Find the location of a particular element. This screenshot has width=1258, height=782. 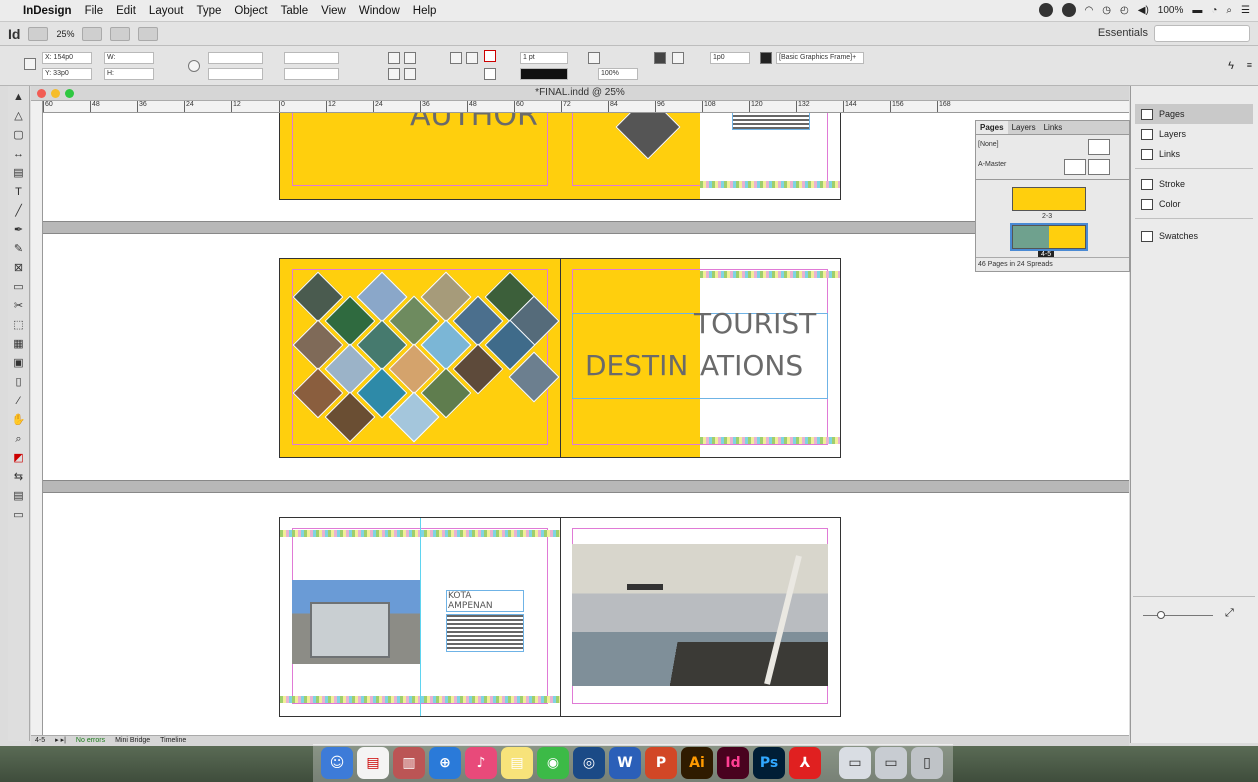

harbor-photo is located at coordinates (700, 615).